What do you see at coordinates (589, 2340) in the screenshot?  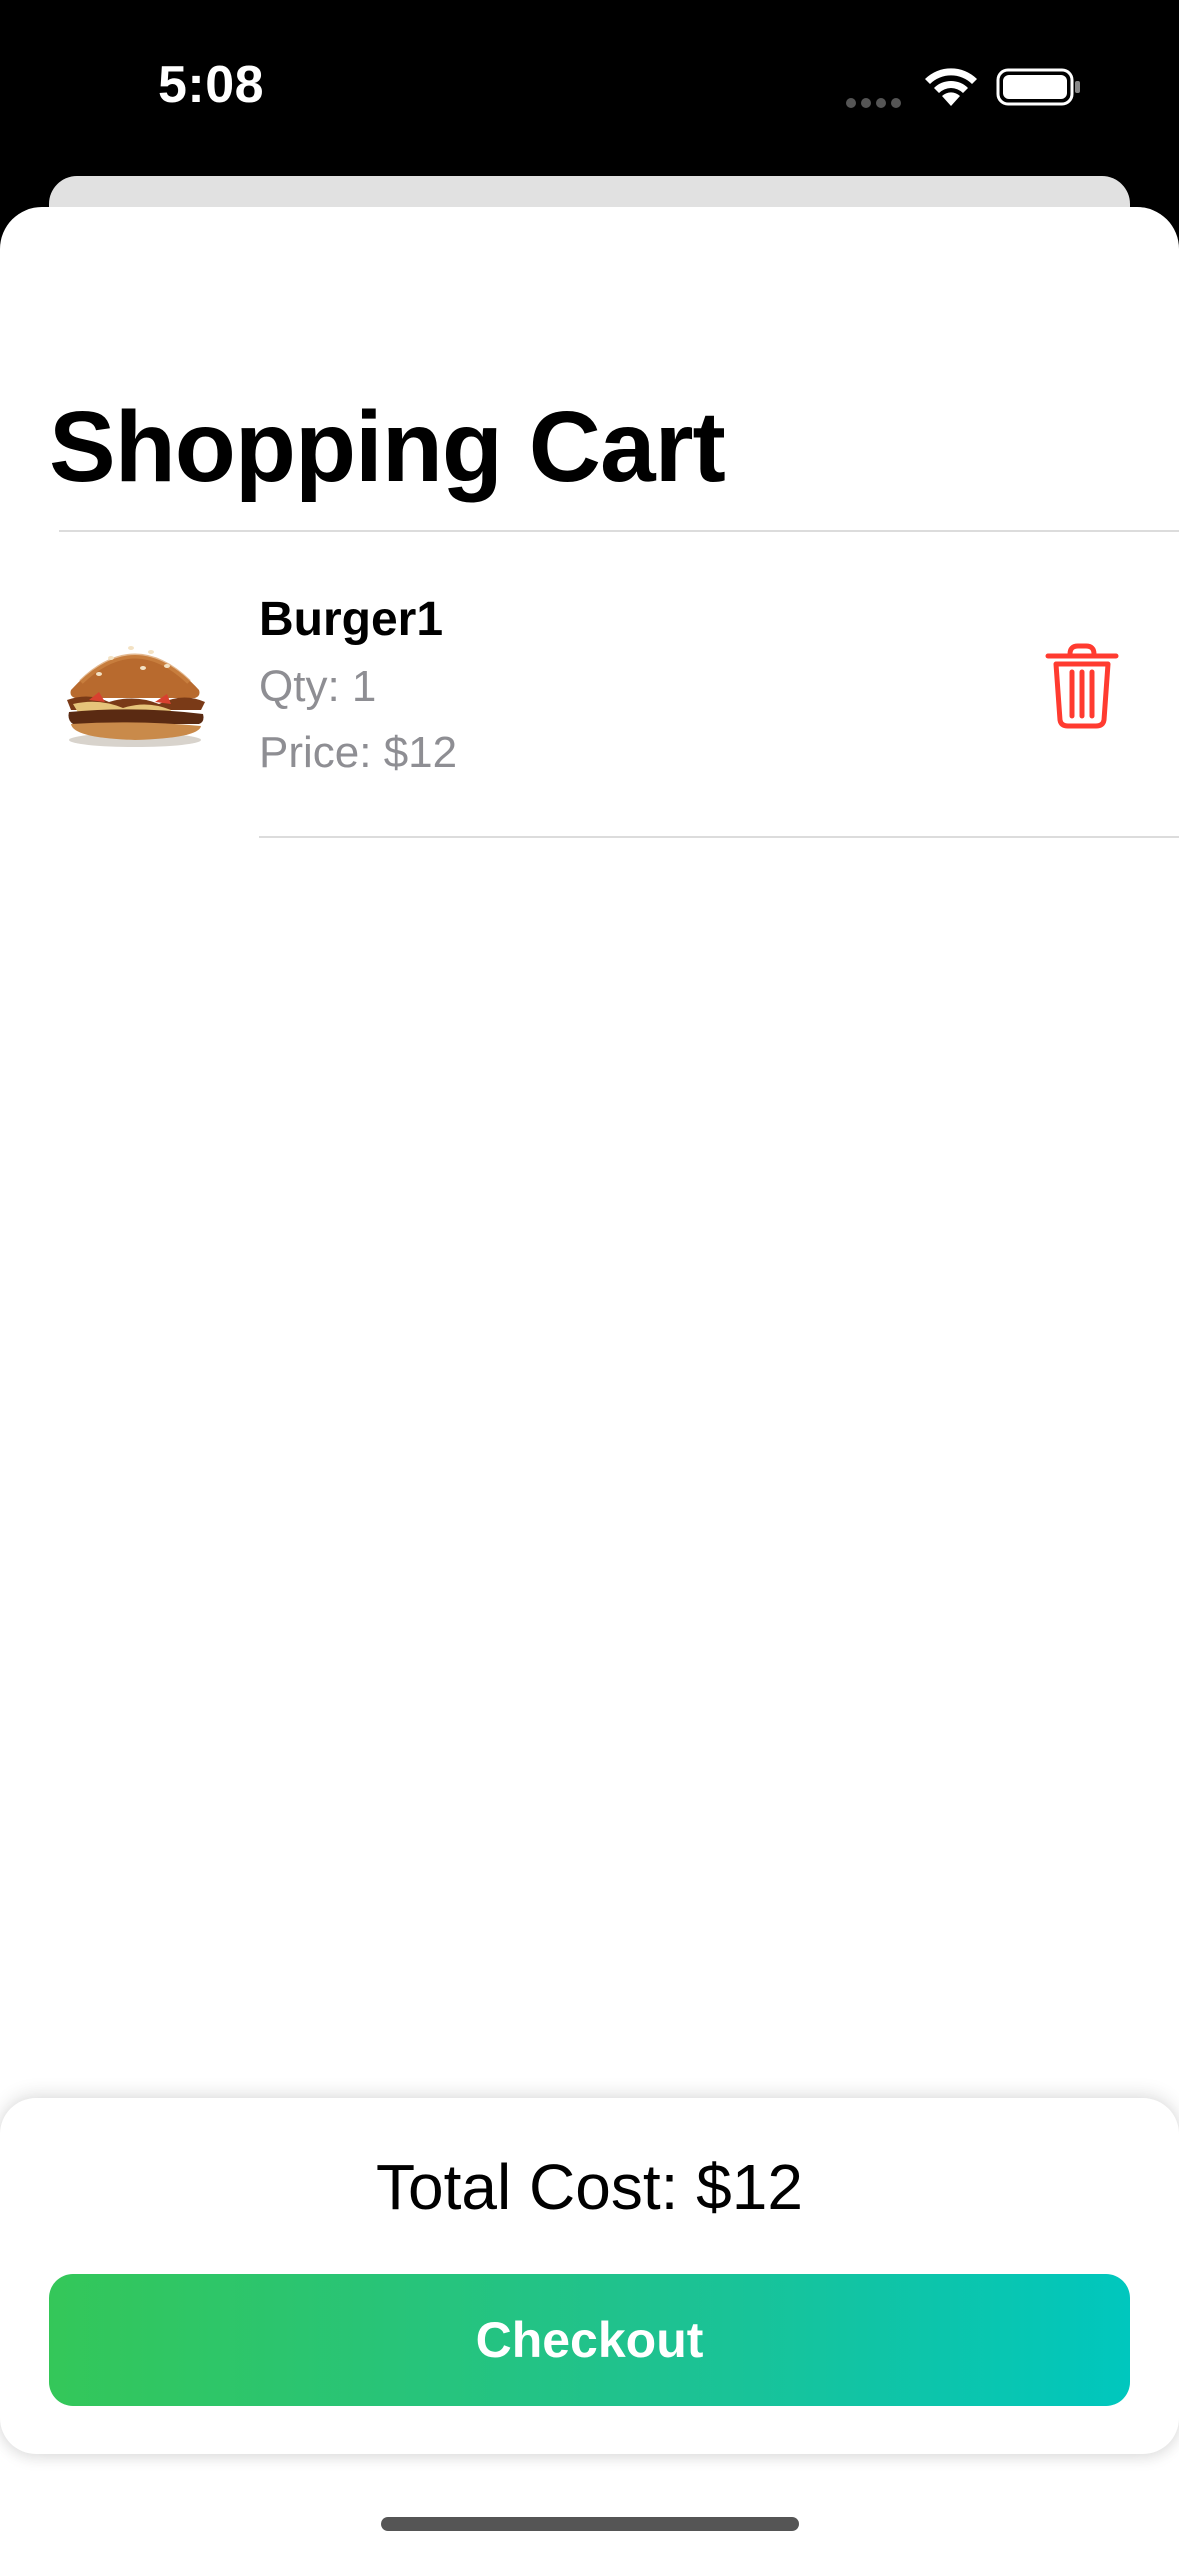 I see `checkout-button: Checkout` at bounding box center [589, 2340].